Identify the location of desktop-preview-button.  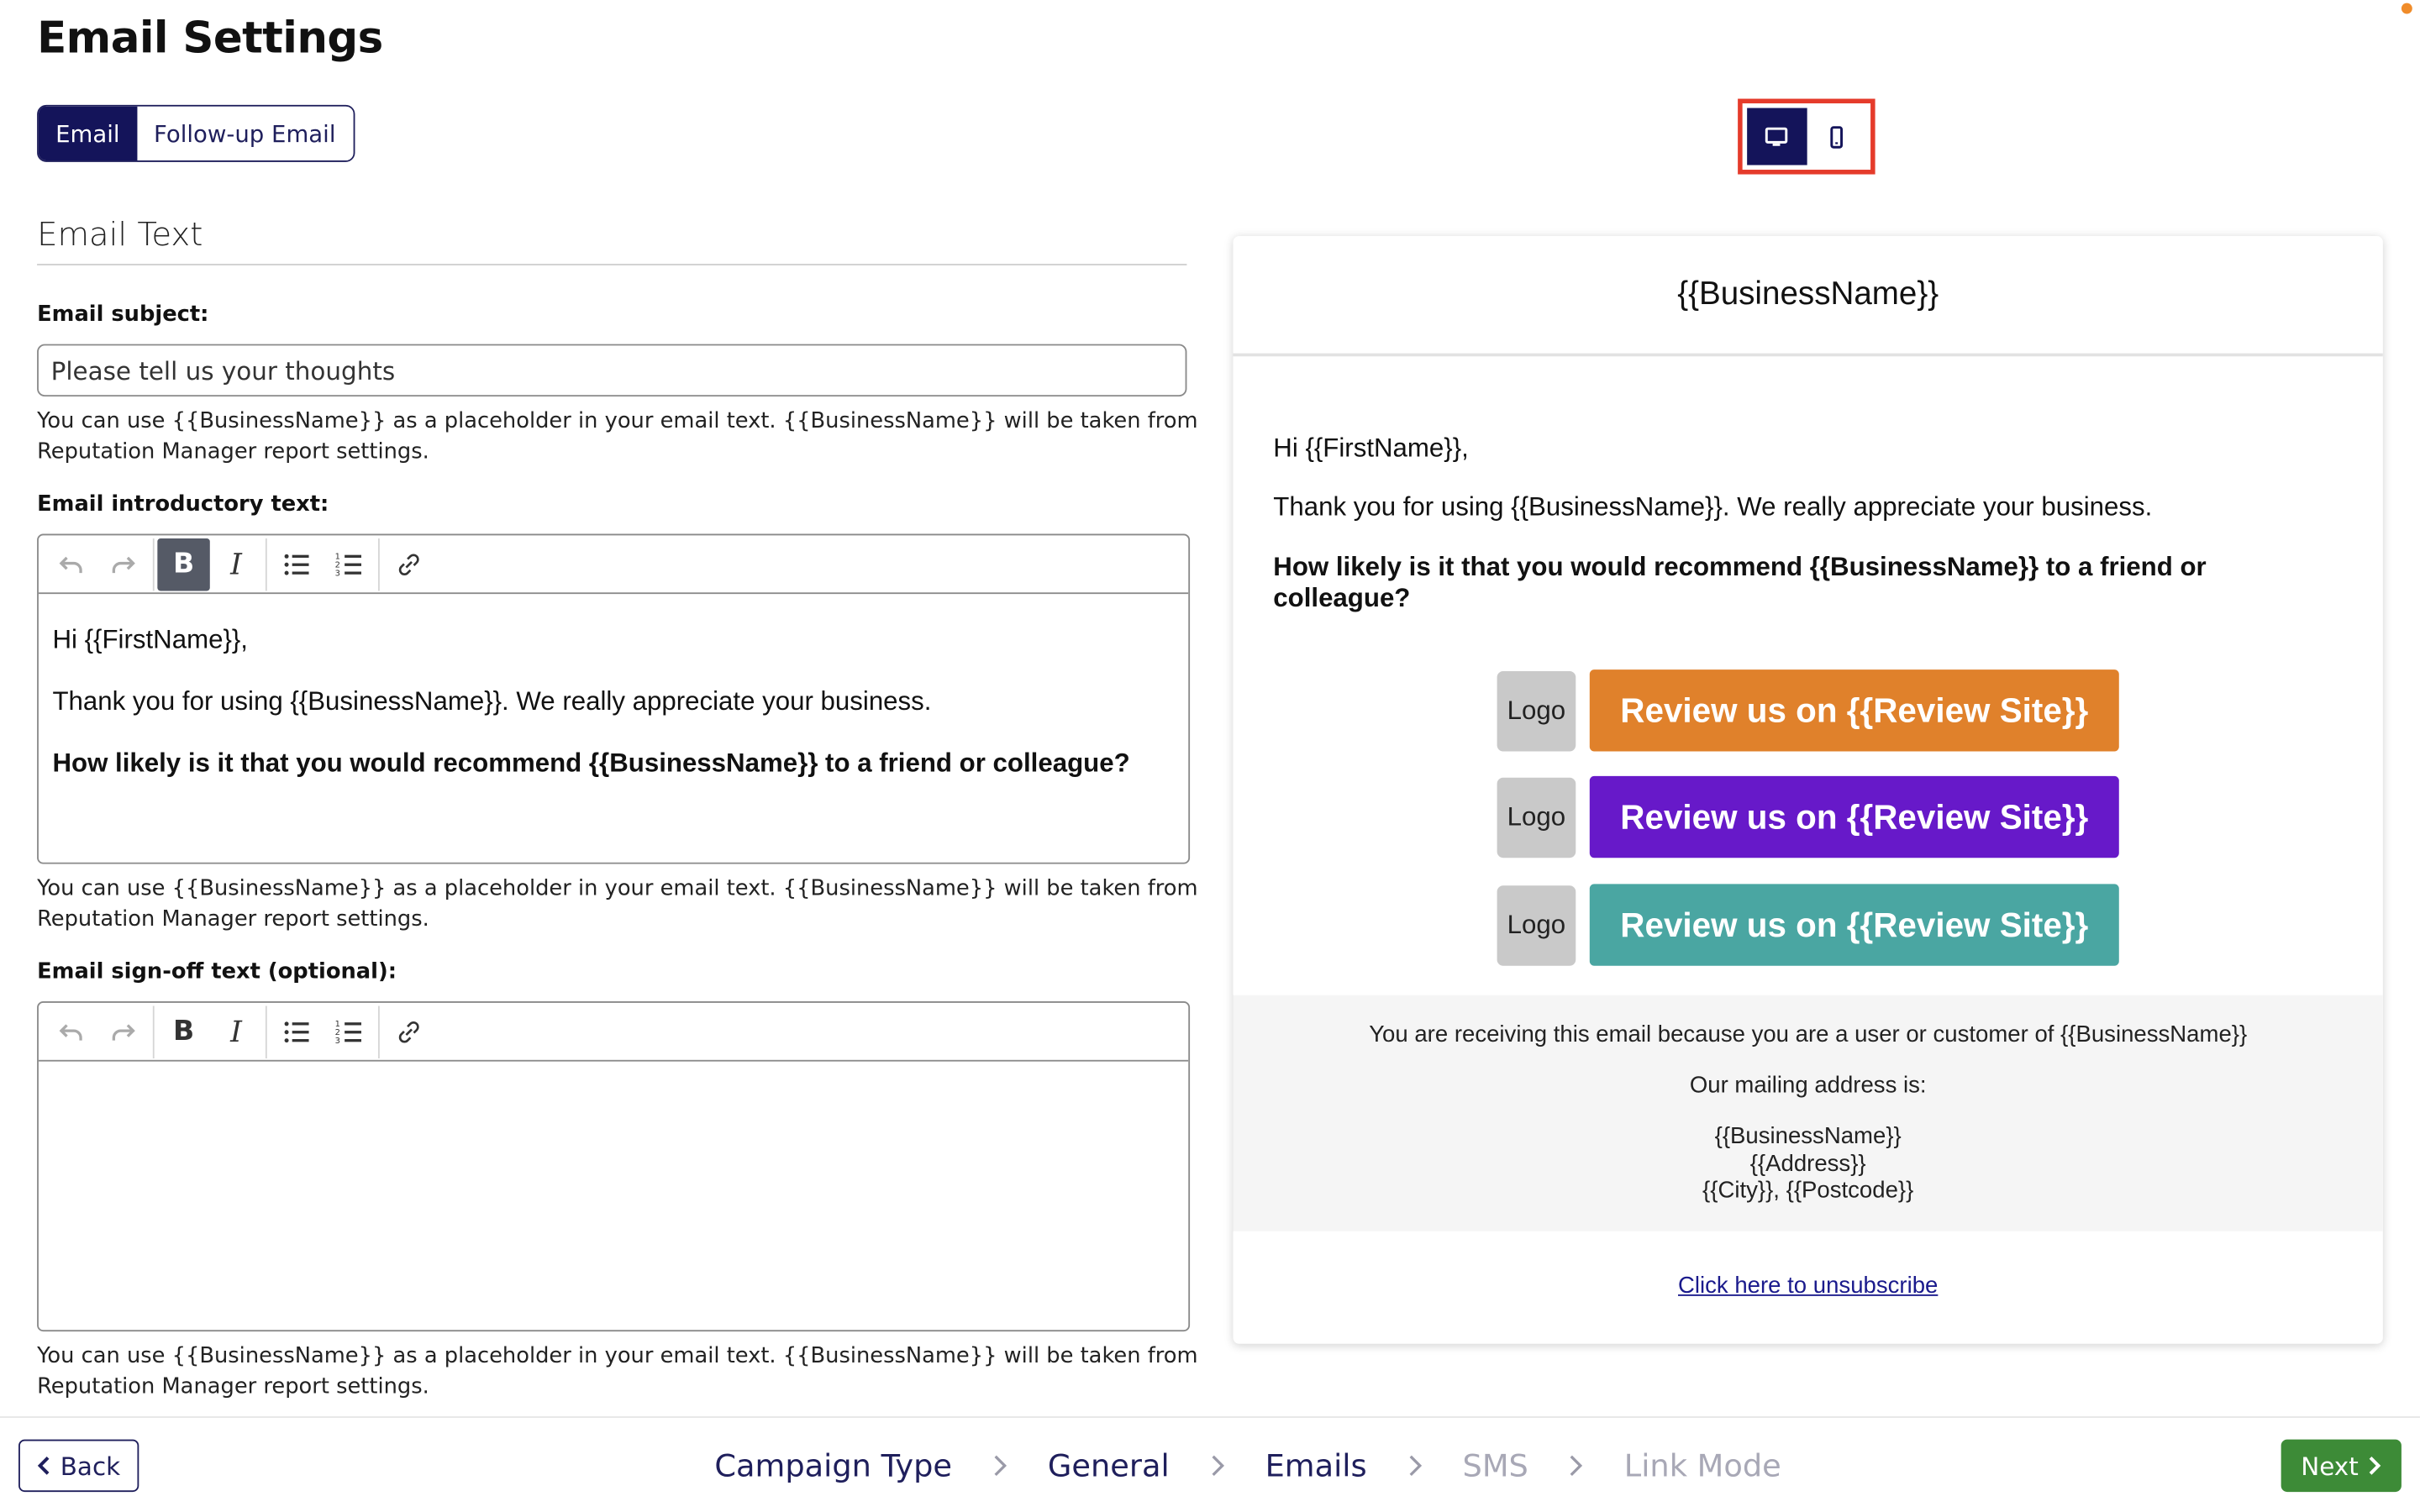
(1777, 136).